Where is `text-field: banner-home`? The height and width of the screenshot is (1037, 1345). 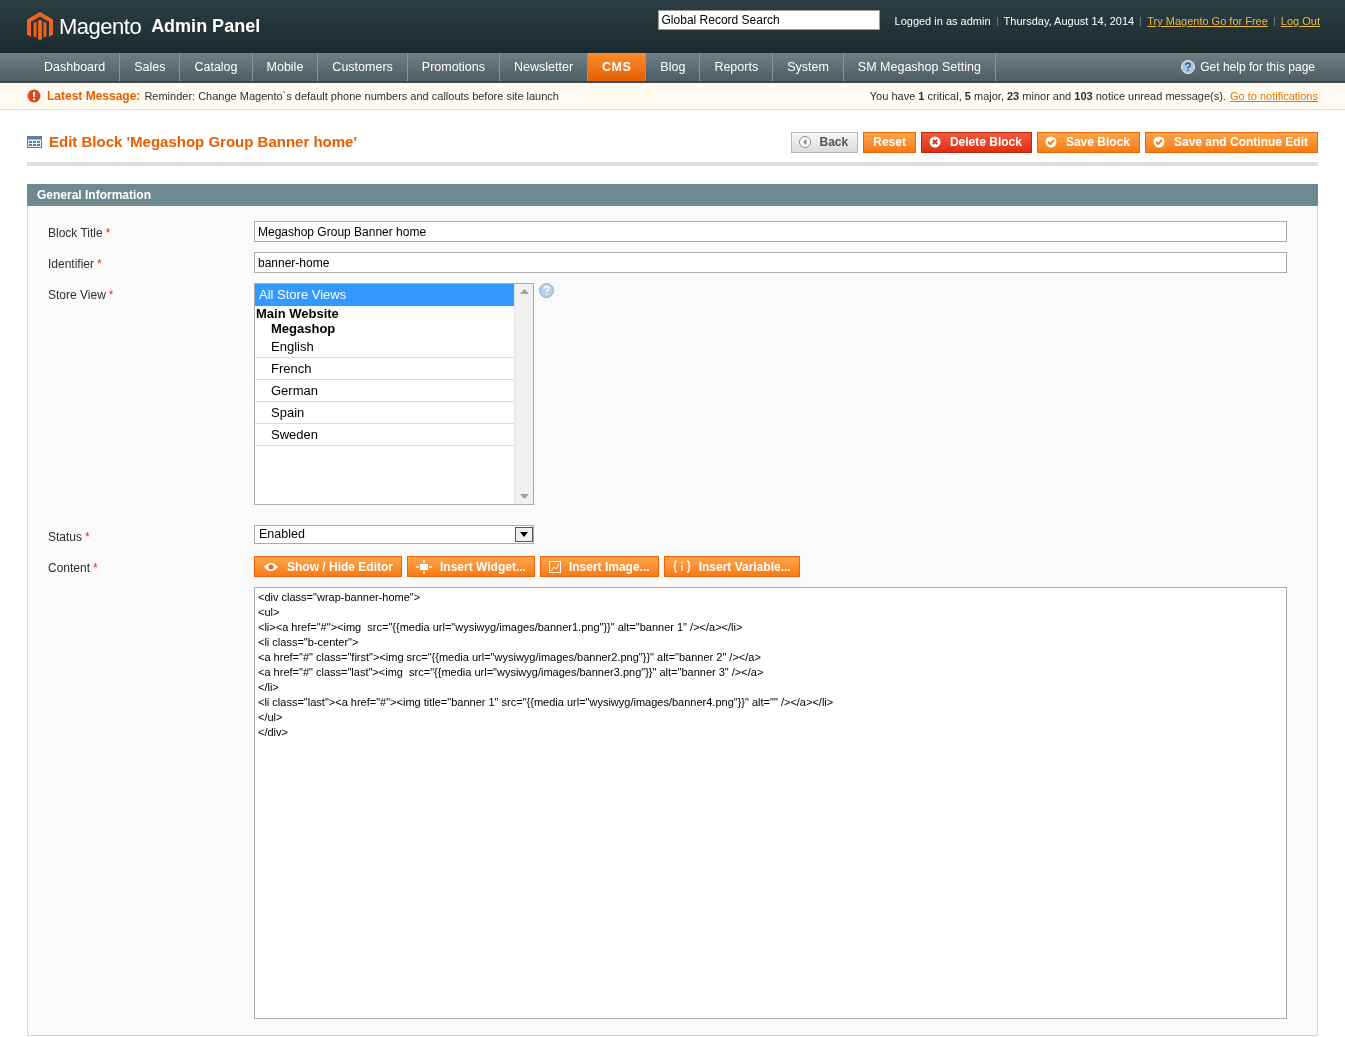 text-field: banner-home is located at coordinates (770, 262).